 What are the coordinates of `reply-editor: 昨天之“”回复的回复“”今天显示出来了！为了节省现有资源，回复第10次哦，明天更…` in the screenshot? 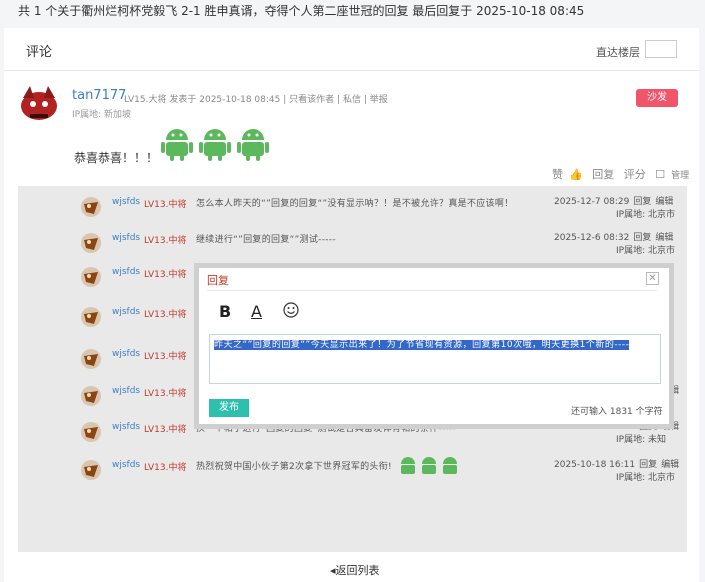 It's located at (435, 359).